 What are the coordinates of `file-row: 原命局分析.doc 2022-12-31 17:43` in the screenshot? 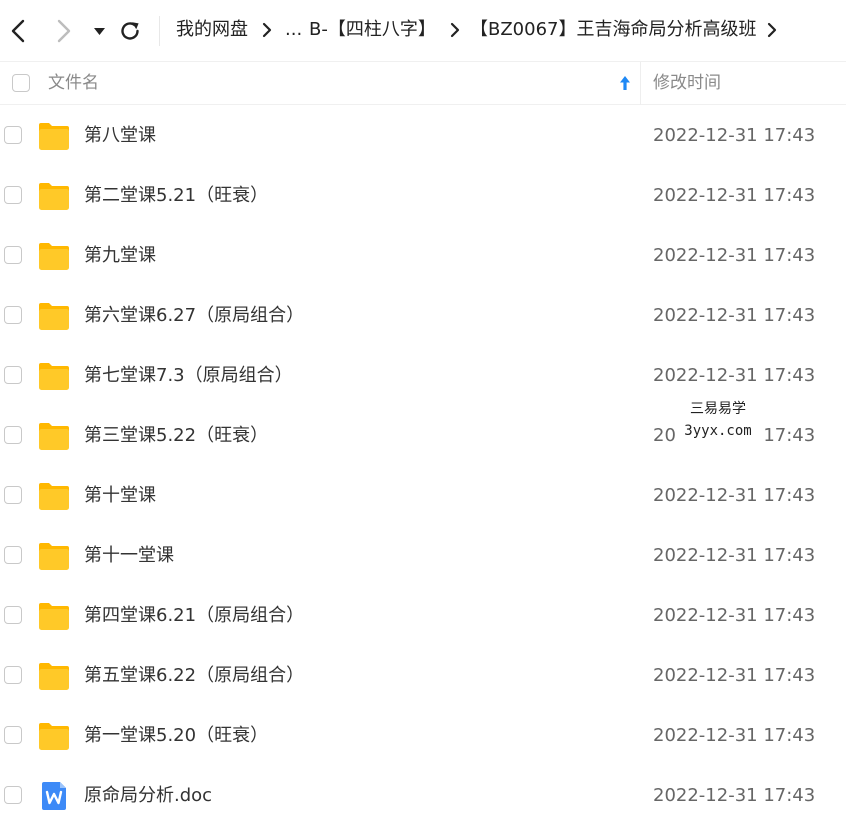 It's located at (423, 796).